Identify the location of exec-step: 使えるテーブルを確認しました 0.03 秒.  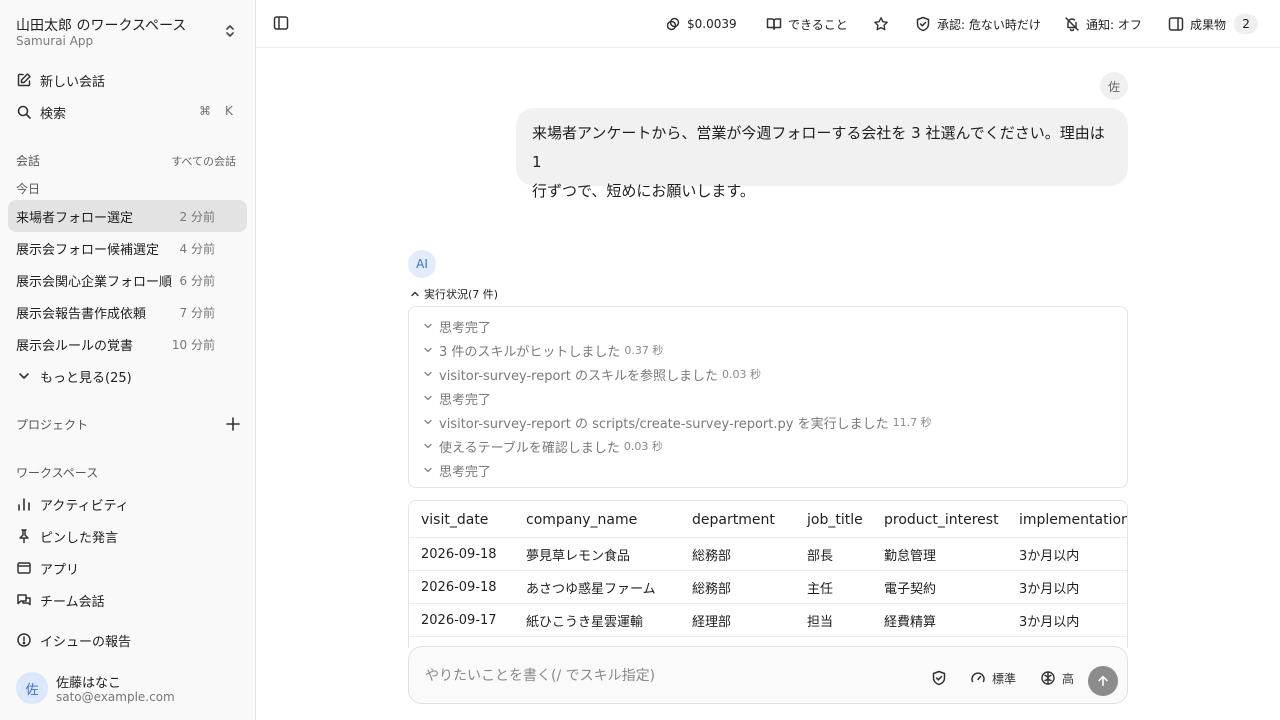
(543, 446).